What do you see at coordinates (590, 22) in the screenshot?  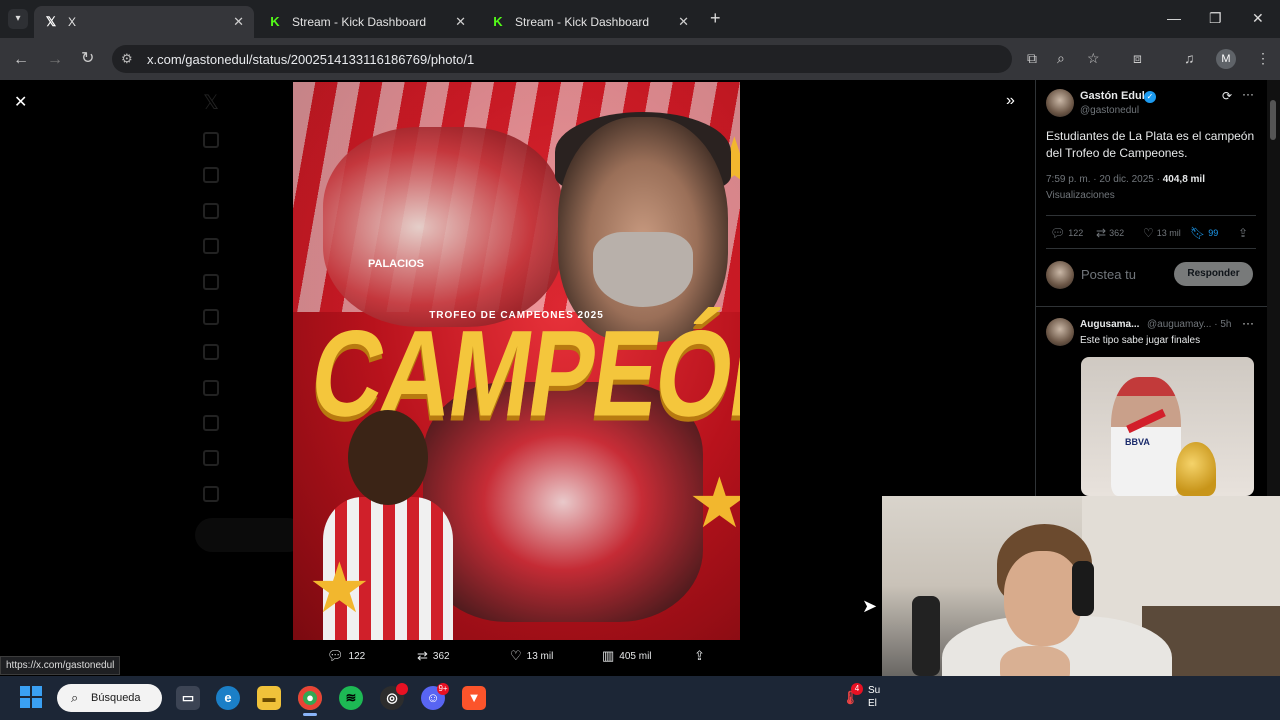 I see `tab-kick-2: K Stream - Kick Dashboard ✕` at bounding box center [590, 22].